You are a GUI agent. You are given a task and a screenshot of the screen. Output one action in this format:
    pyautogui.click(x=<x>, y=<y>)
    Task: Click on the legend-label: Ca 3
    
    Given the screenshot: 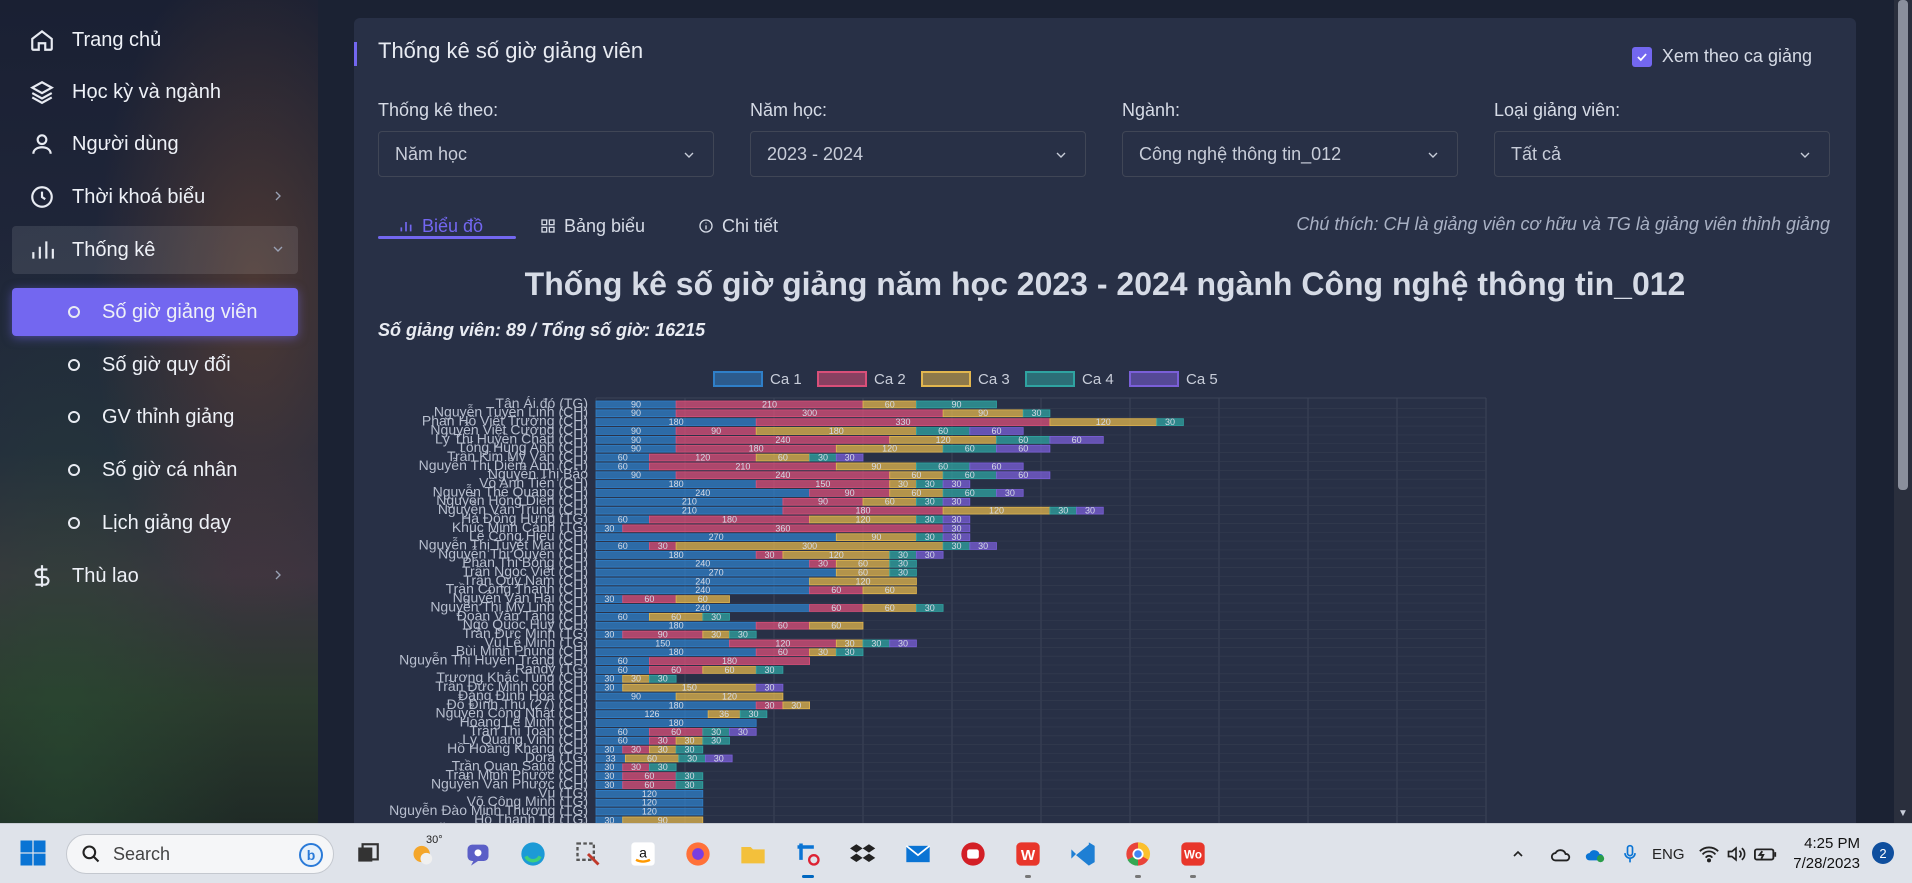 What is the action you would take?
    pyautogui.click(x=994, y=379)
    